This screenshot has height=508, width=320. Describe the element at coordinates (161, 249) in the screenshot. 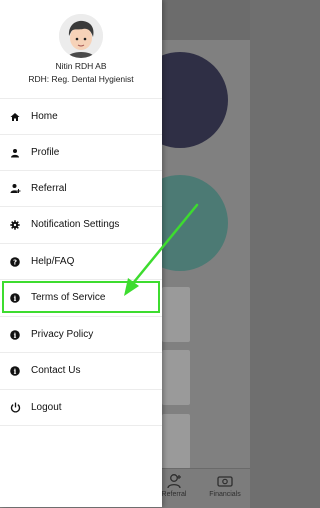

I see `annotation-arrow-icon` at that location.